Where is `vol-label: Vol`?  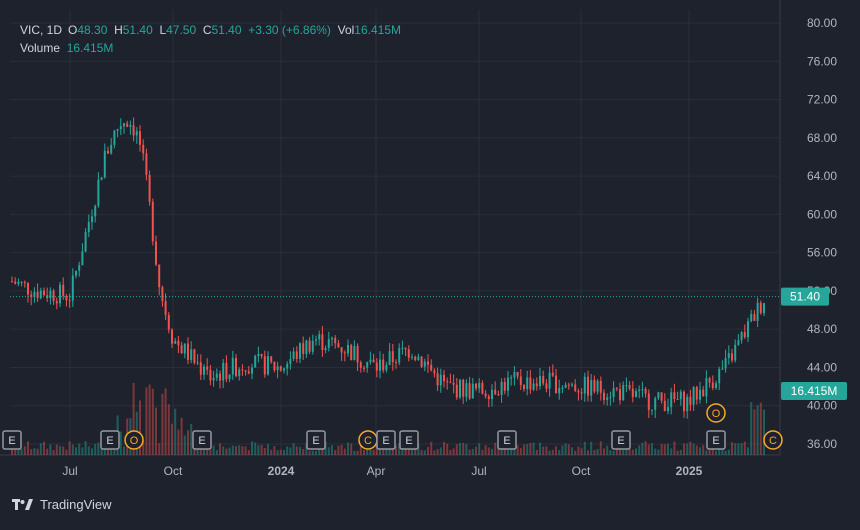
vol-label: Vol is located at coordinates (346, 30).